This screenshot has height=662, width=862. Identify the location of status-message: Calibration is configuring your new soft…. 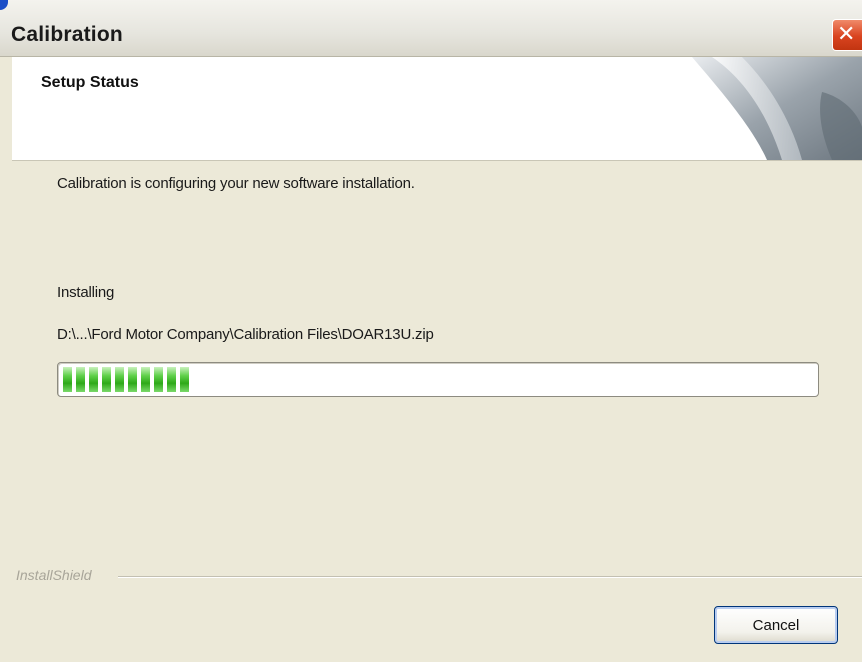
(236, 183).